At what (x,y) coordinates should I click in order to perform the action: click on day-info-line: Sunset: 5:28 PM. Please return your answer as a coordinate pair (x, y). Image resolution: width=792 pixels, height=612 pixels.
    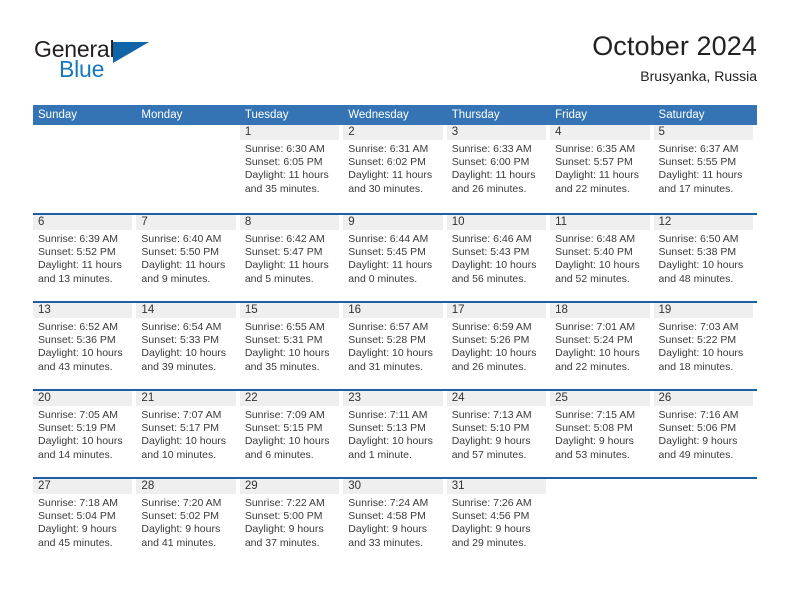
    Looking at the image, I should click on (387, 340).